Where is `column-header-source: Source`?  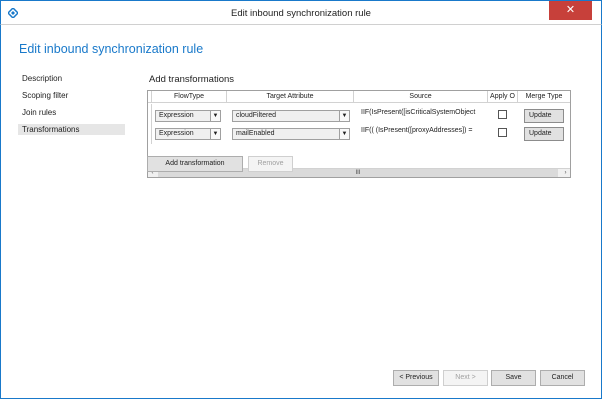
column-header-source: Source is located at coordinates (421, 97).